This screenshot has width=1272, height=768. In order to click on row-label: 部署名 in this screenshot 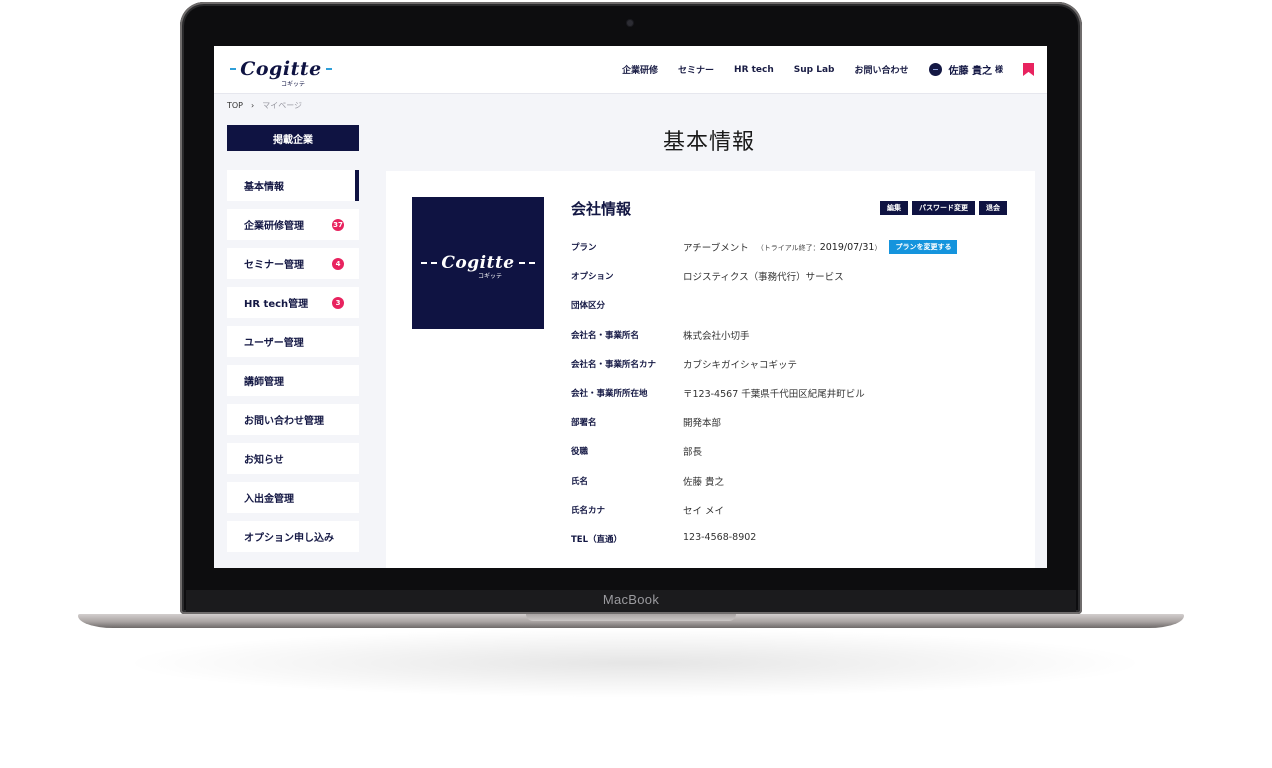, I will do `click(584, 423)`.